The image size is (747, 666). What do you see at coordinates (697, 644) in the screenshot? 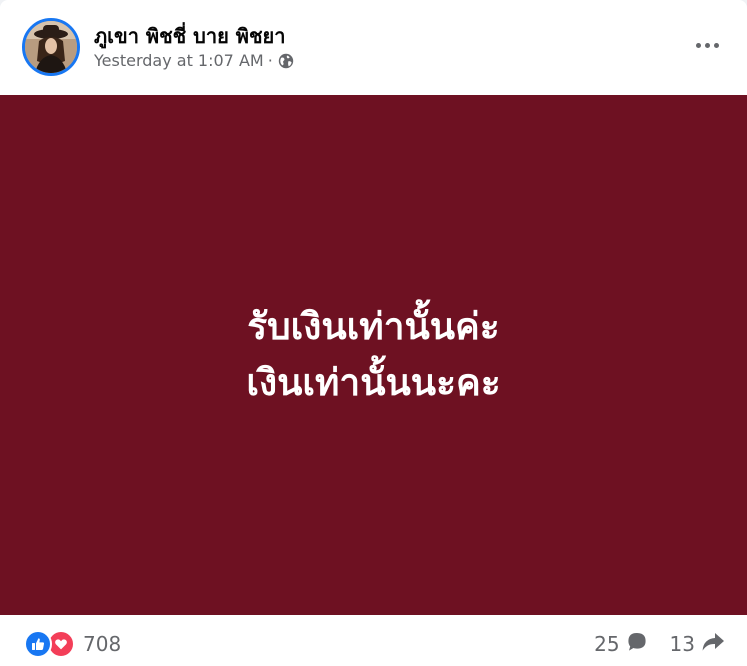
I see `shares-stat: 13` at bounding box center [697, 644].